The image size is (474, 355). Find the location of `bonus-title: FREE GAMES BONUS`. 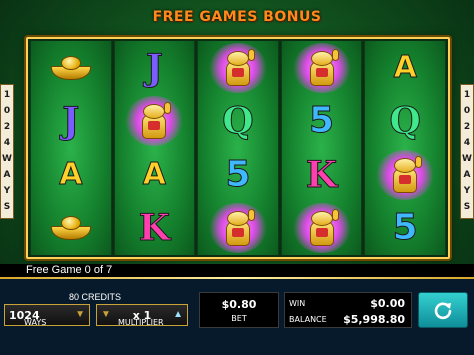

bonus-title: FREE GAMES BONUS is located at coordinates (237, 17).